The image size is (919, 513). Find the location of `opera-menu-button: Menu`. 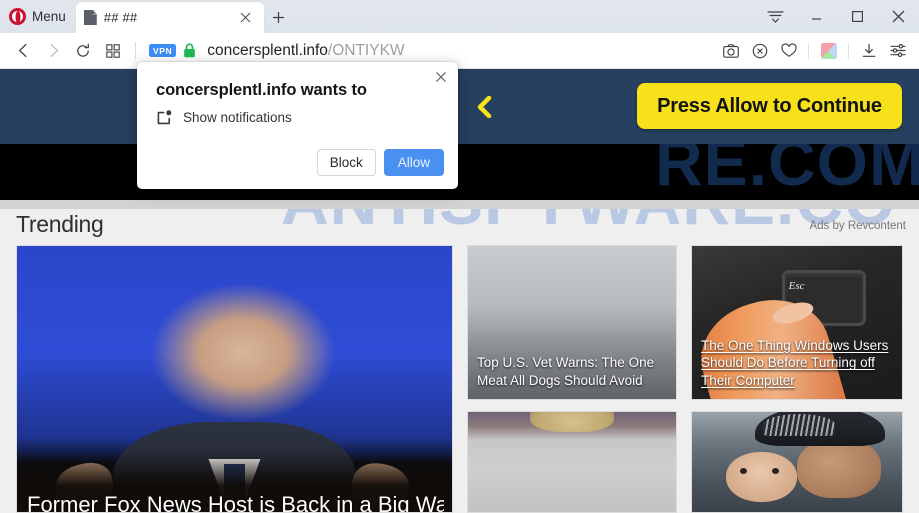

opera-menu-button: Menu is located at coordinates (38, 16).